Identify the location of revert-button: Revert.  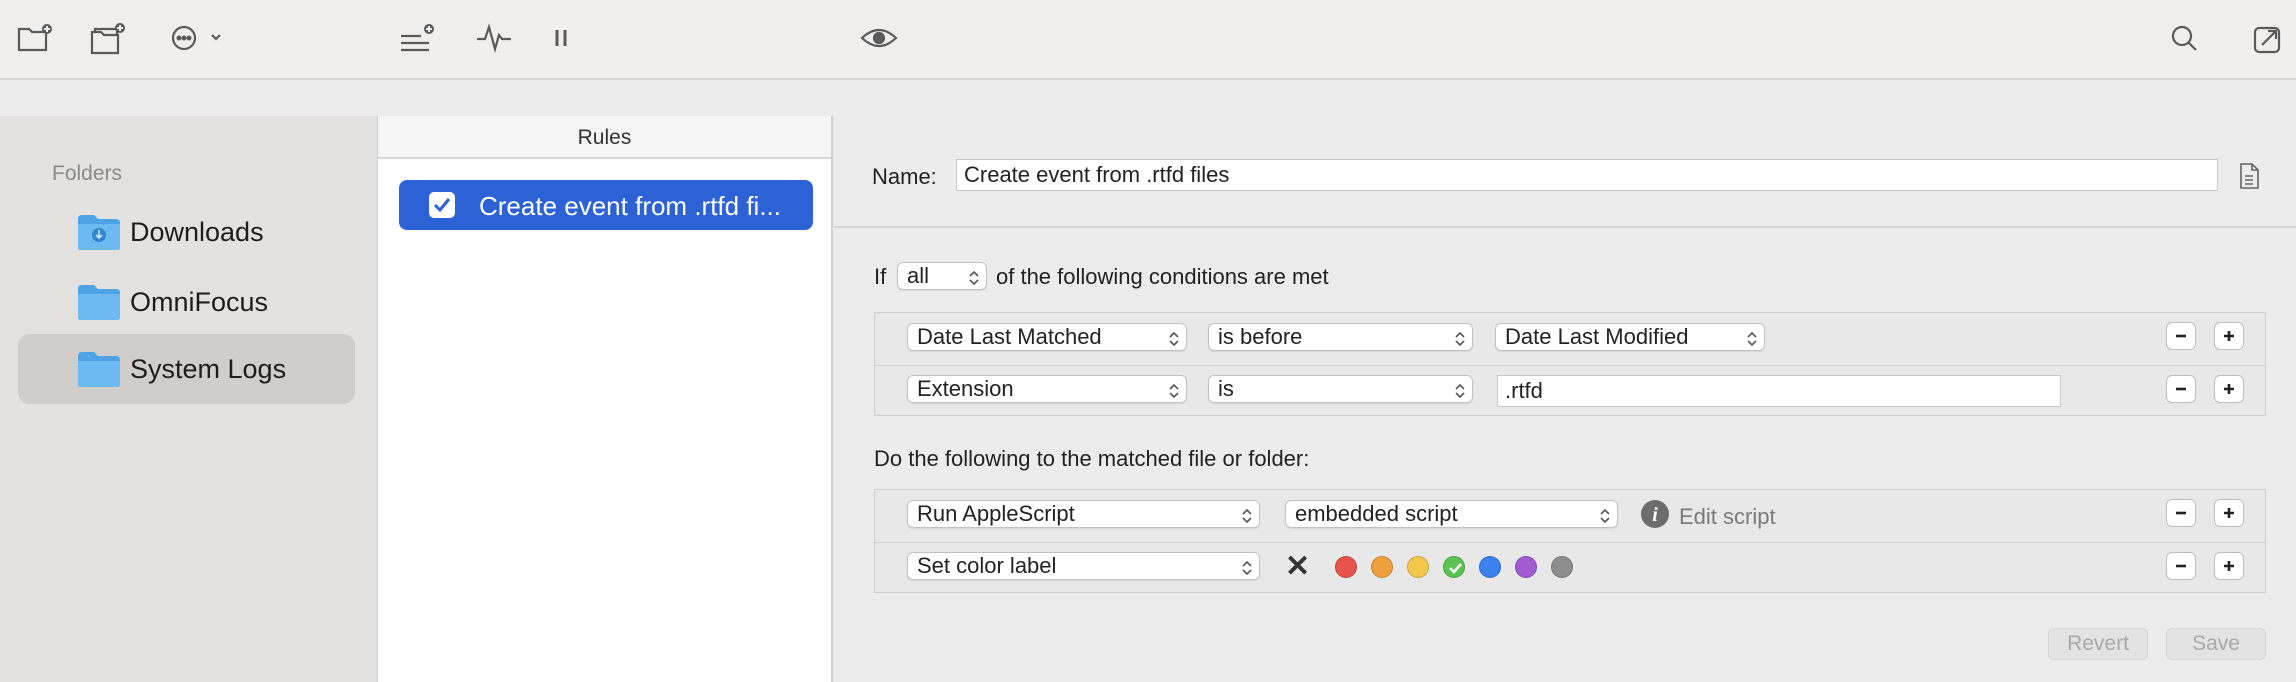
(2098, 644).